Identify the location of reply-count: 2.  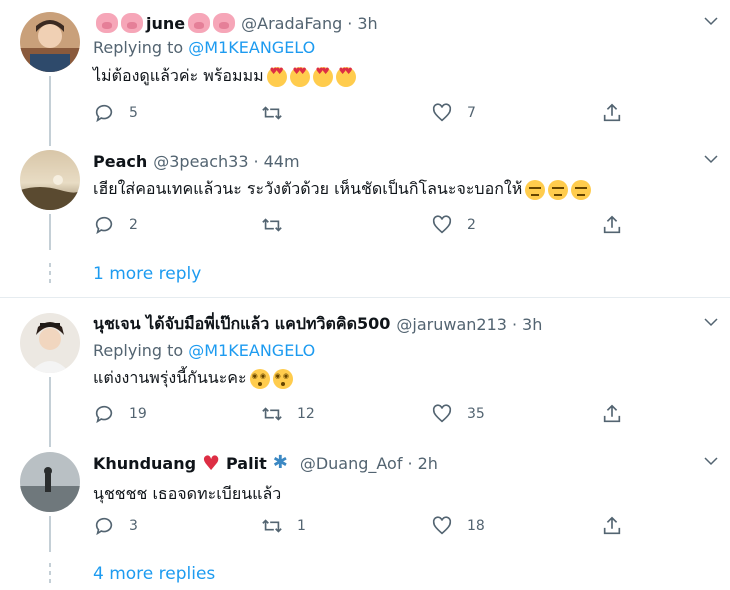
(133, 225).